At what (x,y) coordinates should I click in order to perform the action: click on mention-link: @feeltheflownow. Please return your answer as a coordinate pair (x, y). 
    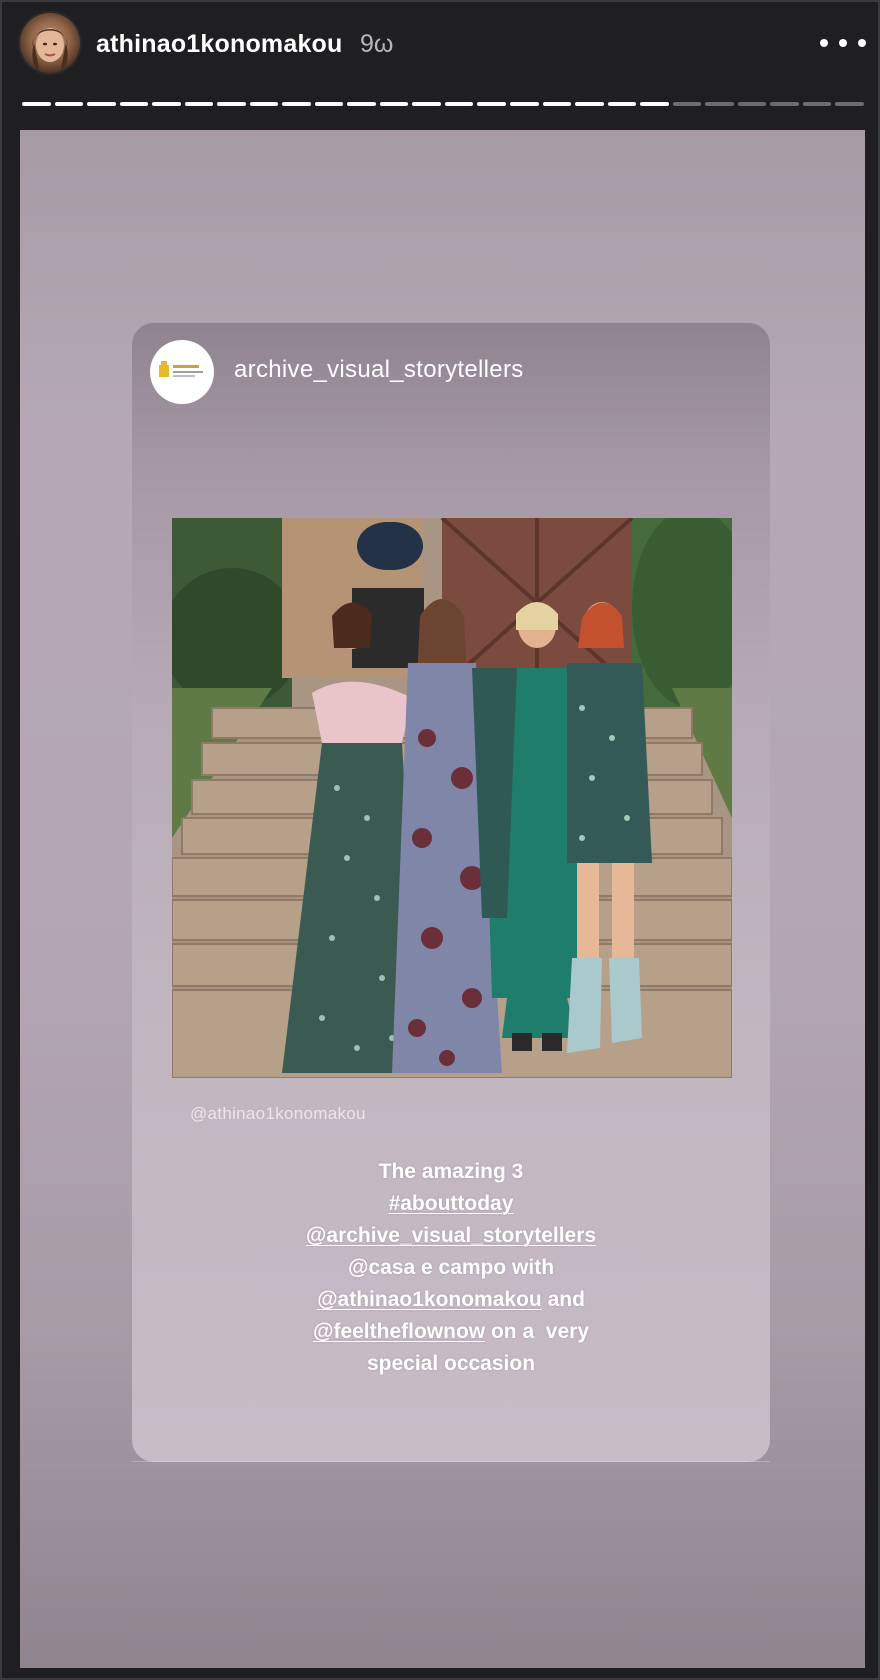
    Looking at the image, I should click on (399, 1331).